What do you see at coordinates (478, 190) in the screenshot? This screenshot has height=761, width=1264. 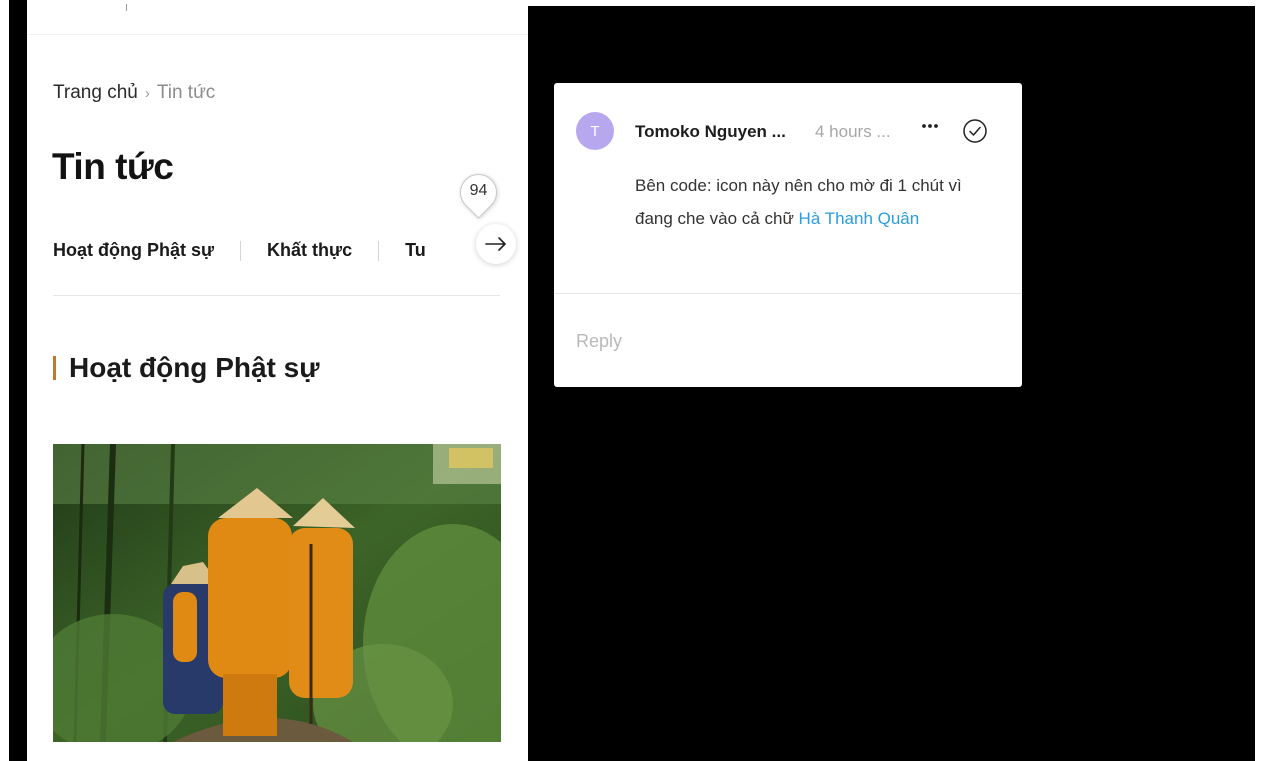 I see `comment-pin-count: 94` at bounding box center [478, 190].